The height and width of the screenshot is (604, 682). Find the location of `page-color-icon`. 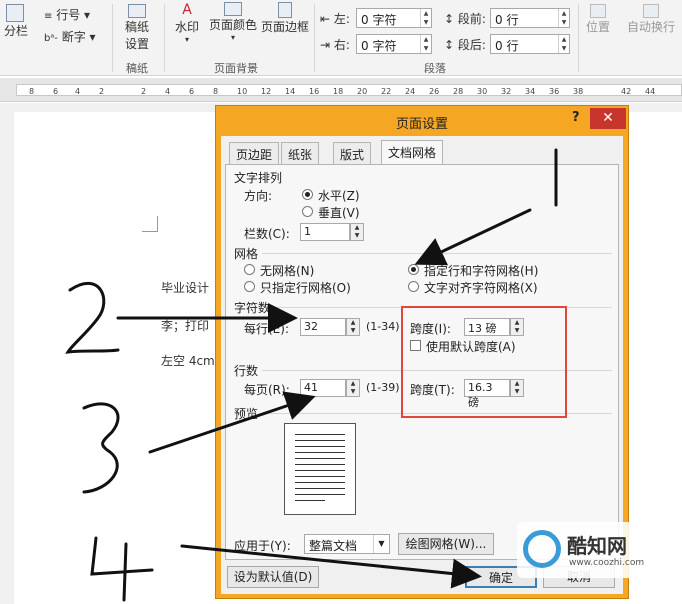

page-color-icon is located at coordinates (233, 9).